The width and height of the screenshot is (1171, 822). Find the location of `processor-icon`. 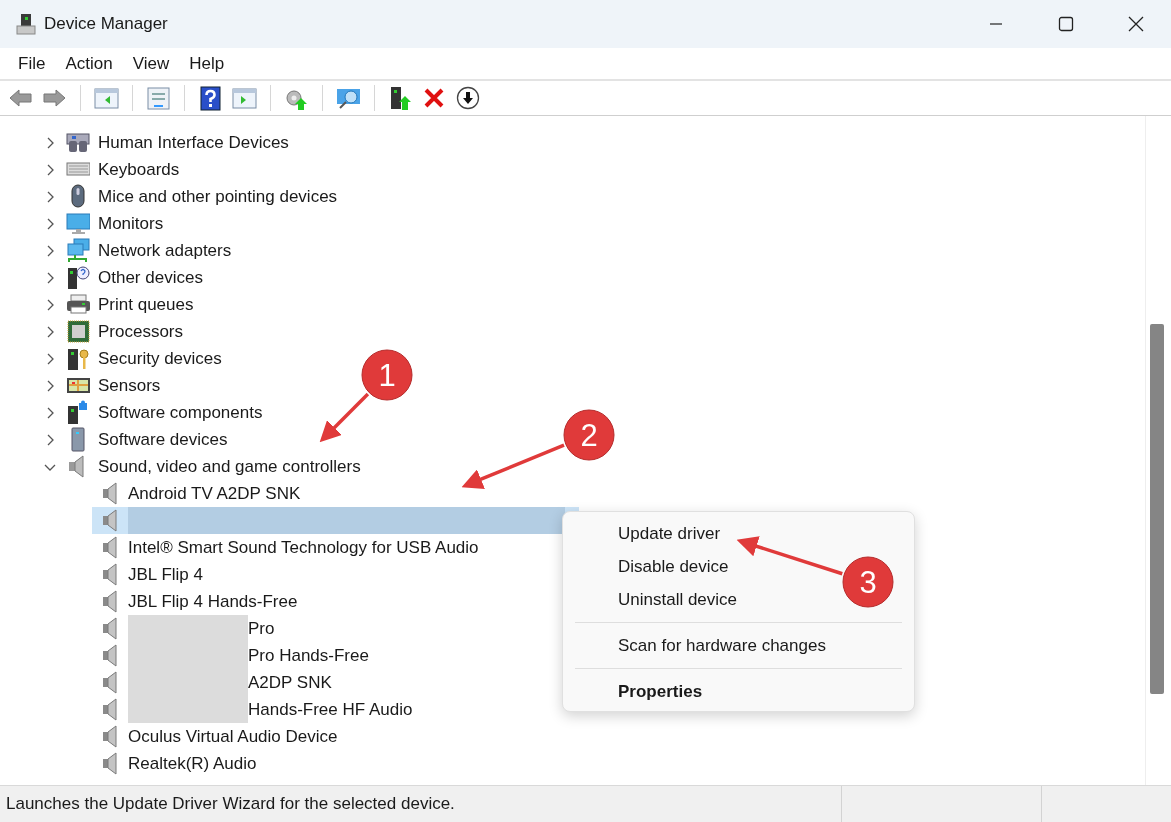

processor-icon is located at coordinates (78, 331).